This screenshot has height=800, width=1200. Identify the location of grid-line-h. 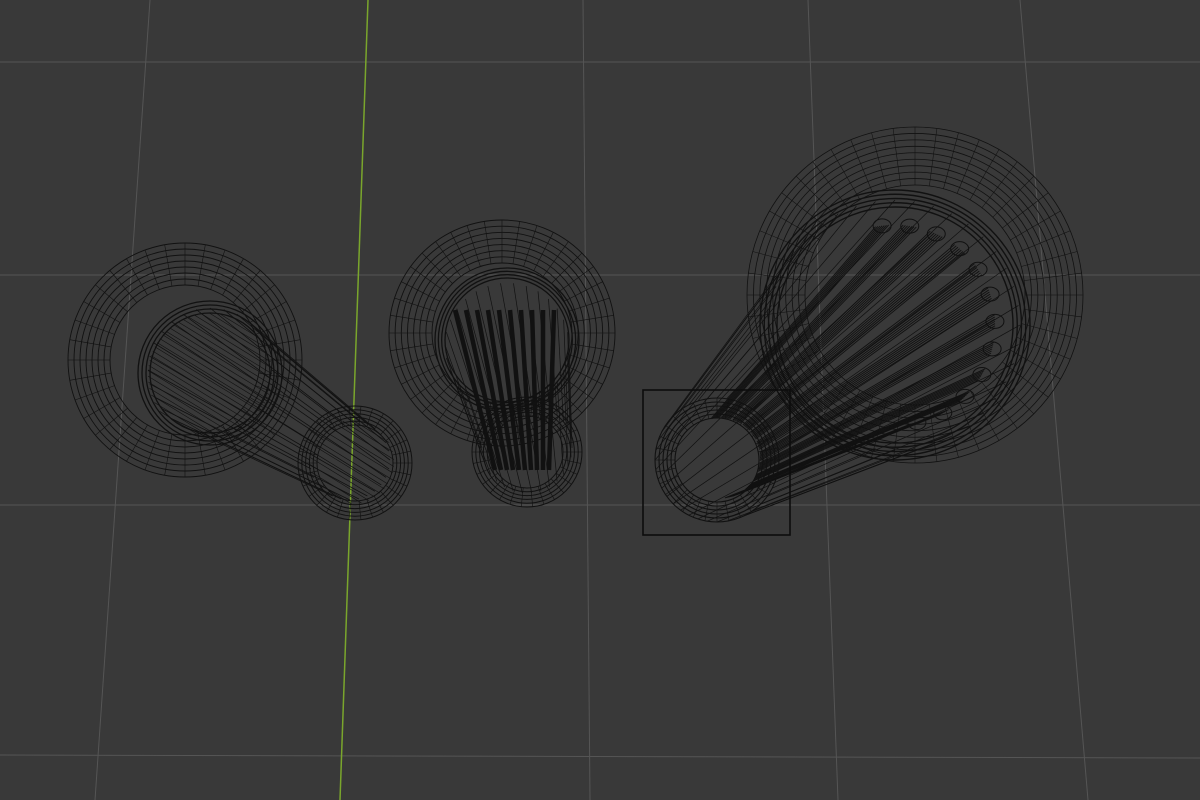
(600, 756).